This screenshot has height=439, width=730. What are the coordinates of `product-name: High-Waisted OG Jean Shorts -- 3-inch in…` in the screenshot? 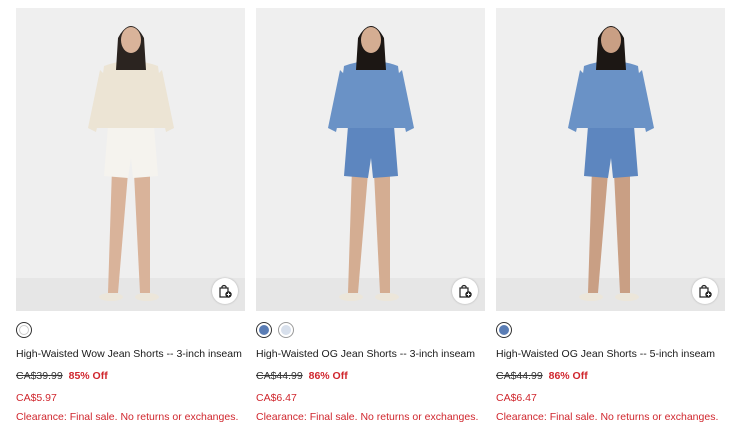 It's located at (370, 354).